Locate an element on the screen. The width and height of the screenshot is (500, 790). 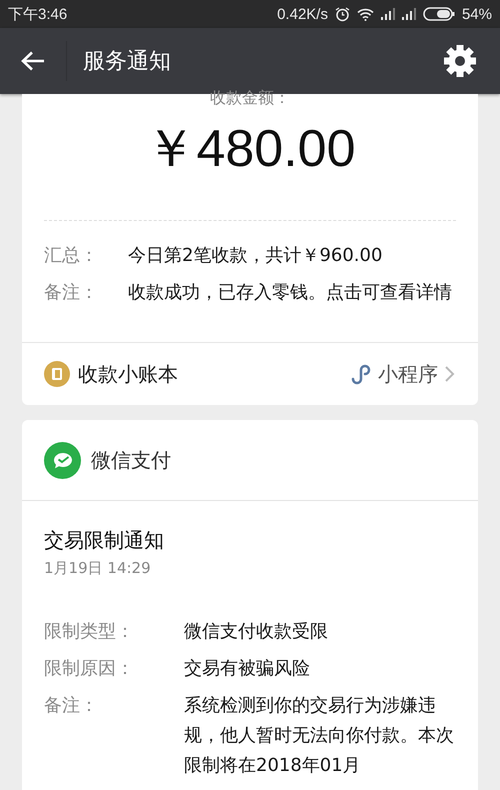
alarm-icon is located at coordinates (342, 14).